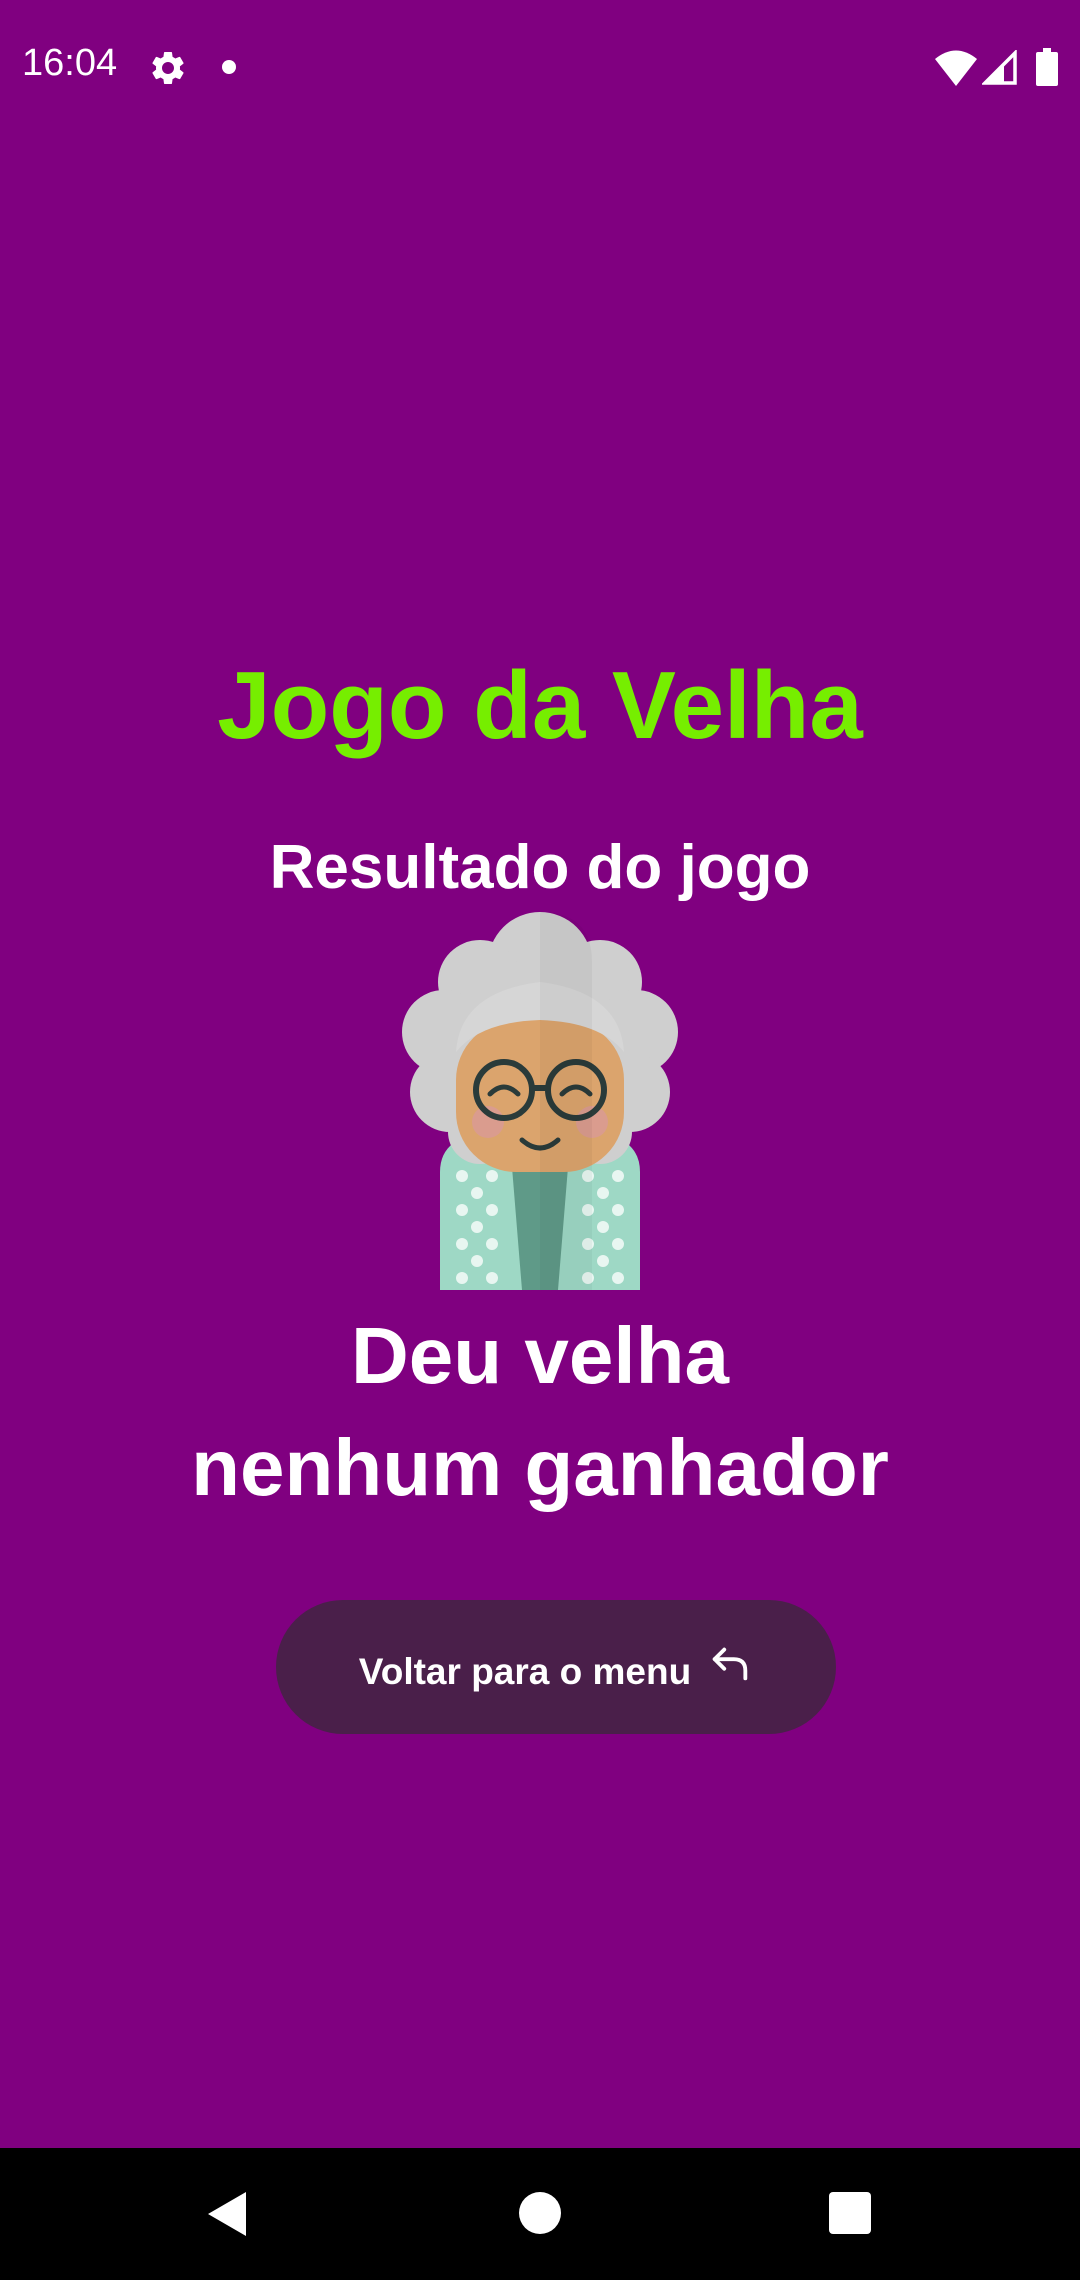  I want to click on navigation-bar, so click(540, 2214).